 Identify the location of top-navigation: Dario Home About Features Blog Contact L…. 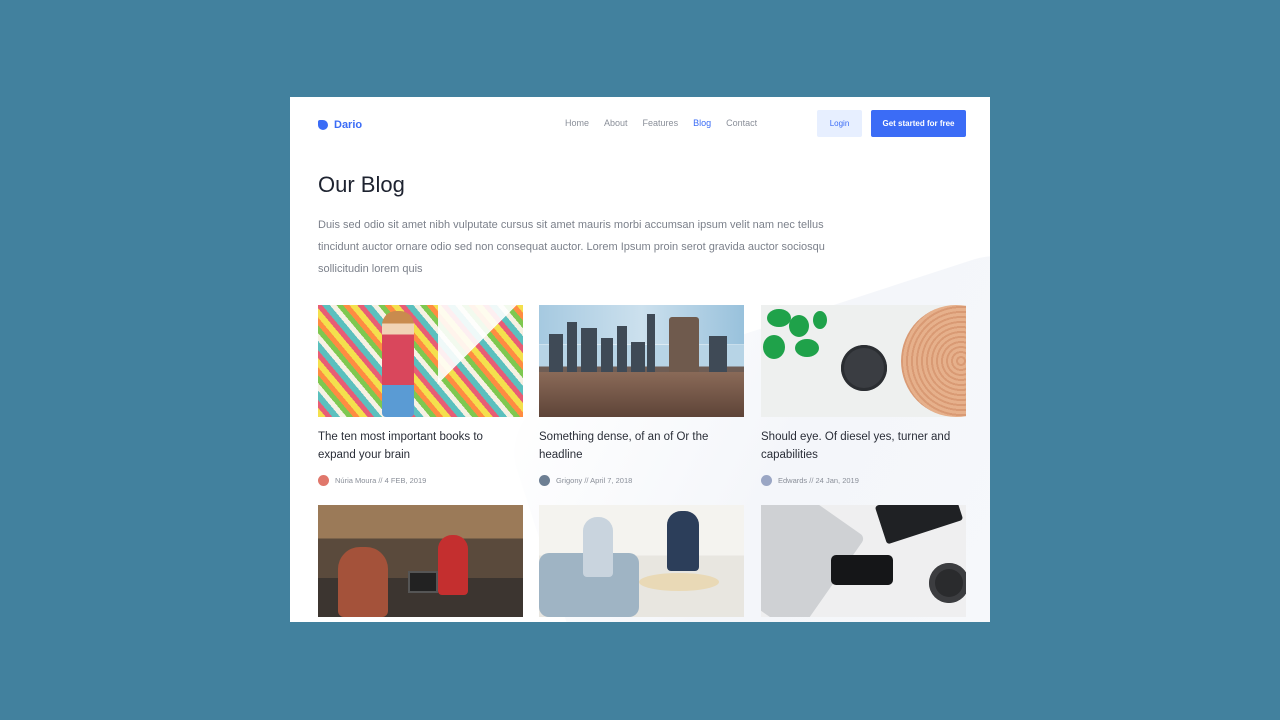
(640, 124).